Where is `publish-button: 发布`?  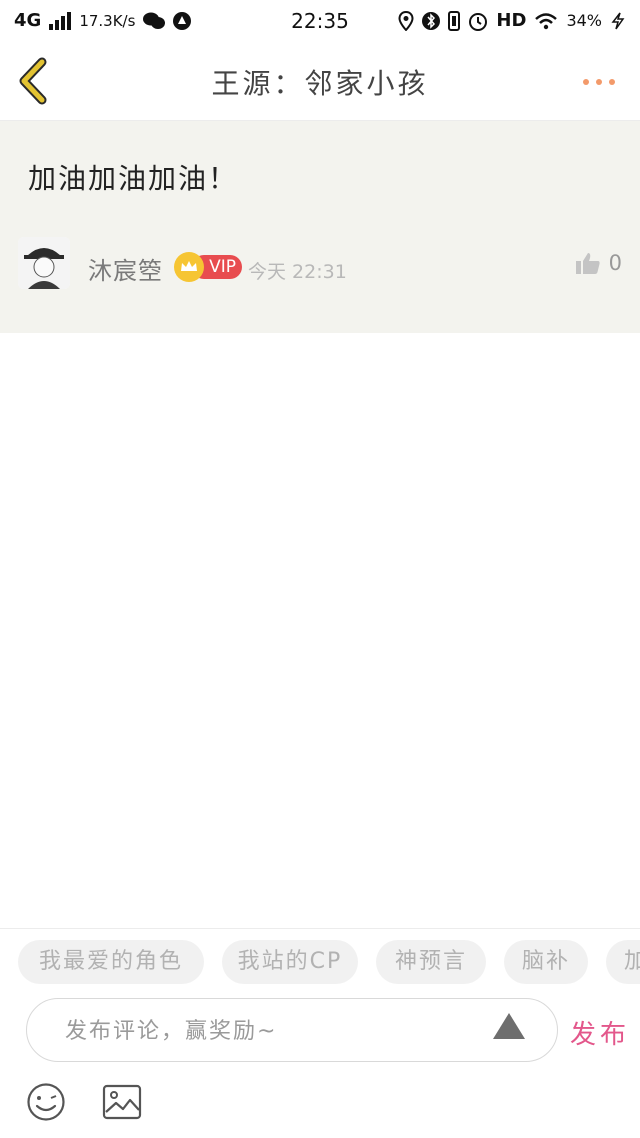
publish-button: 发布 is located at coordinates (600, 1032).